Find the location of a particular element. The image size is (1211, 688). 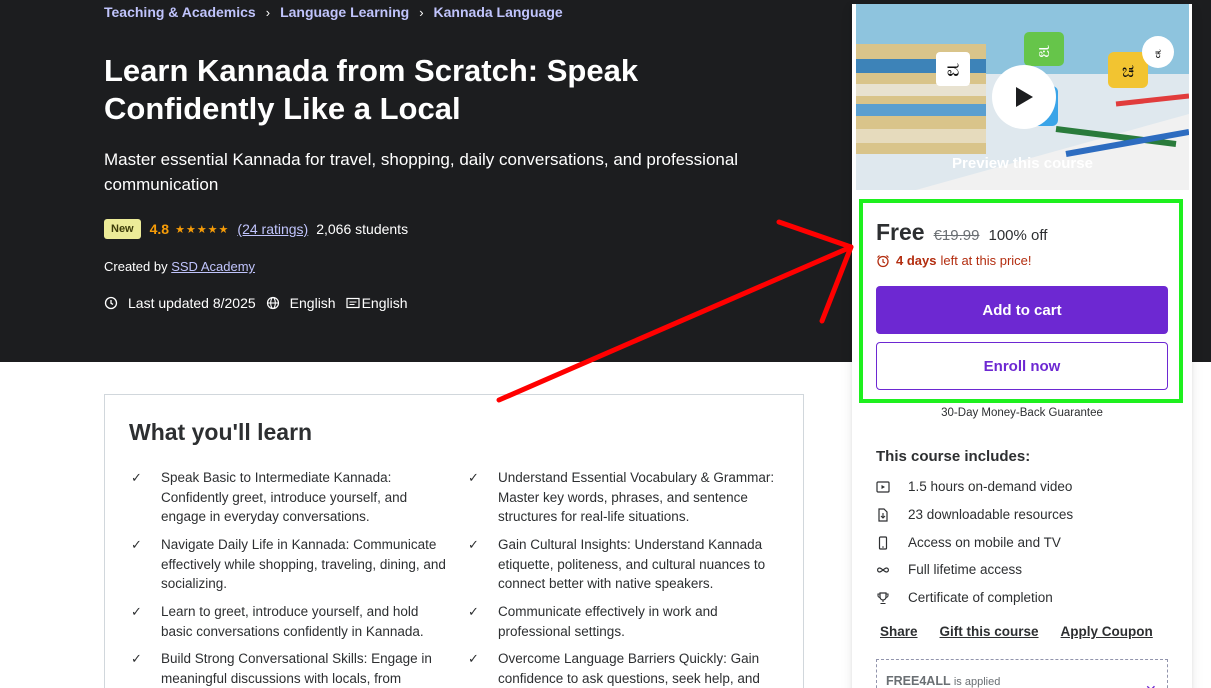

red-arrow-annotation is located at coordinates (675, 311).